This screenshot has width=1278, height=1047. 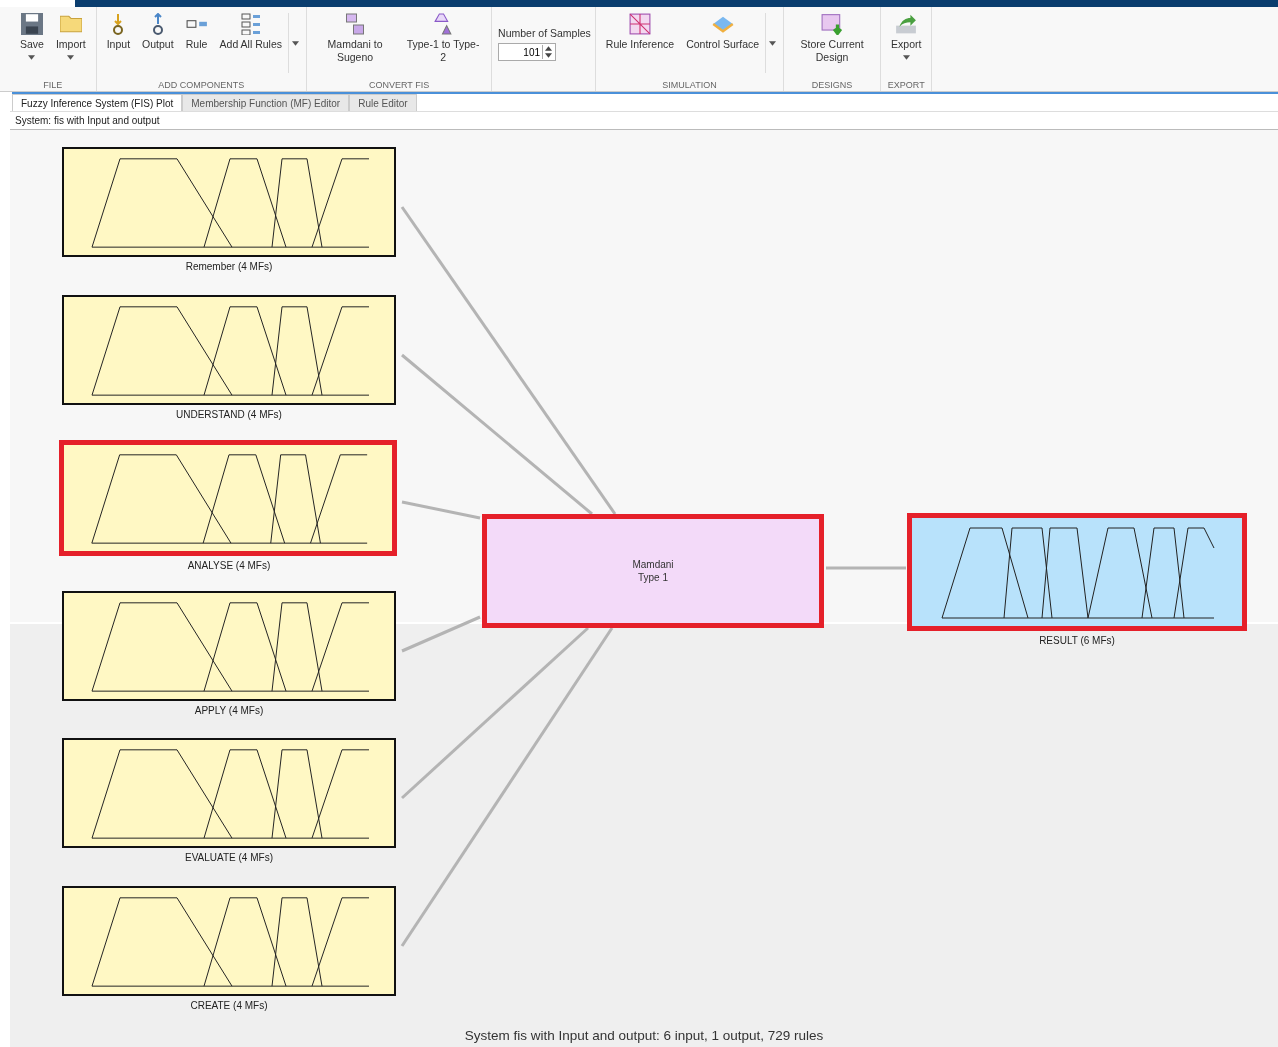 I want to click on engine-label: Mamdani, so click(x=653, y=564).